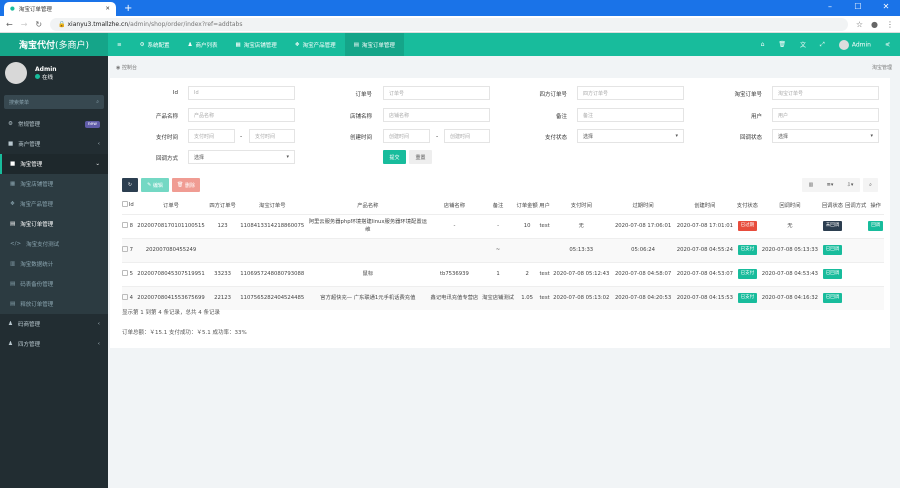 The width and height of the screenshot is (900, 488). Describe the element at coordinates (630, 93) in the screenshot. I see `sf-no-input: 四方订单号` at that location.